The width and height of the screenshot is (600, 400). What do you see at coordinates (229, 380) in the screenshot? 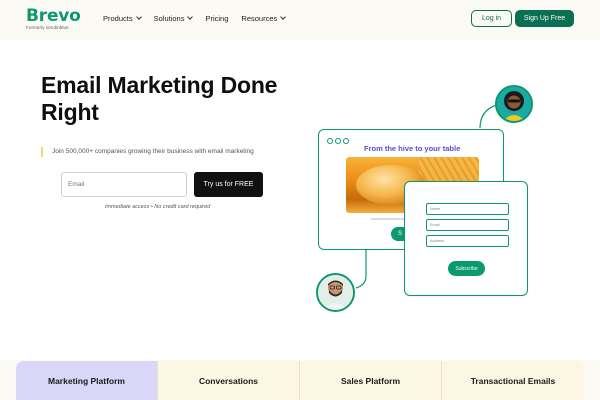
I see `tab-conversations: Conversations` at bounding box center [229, 380].